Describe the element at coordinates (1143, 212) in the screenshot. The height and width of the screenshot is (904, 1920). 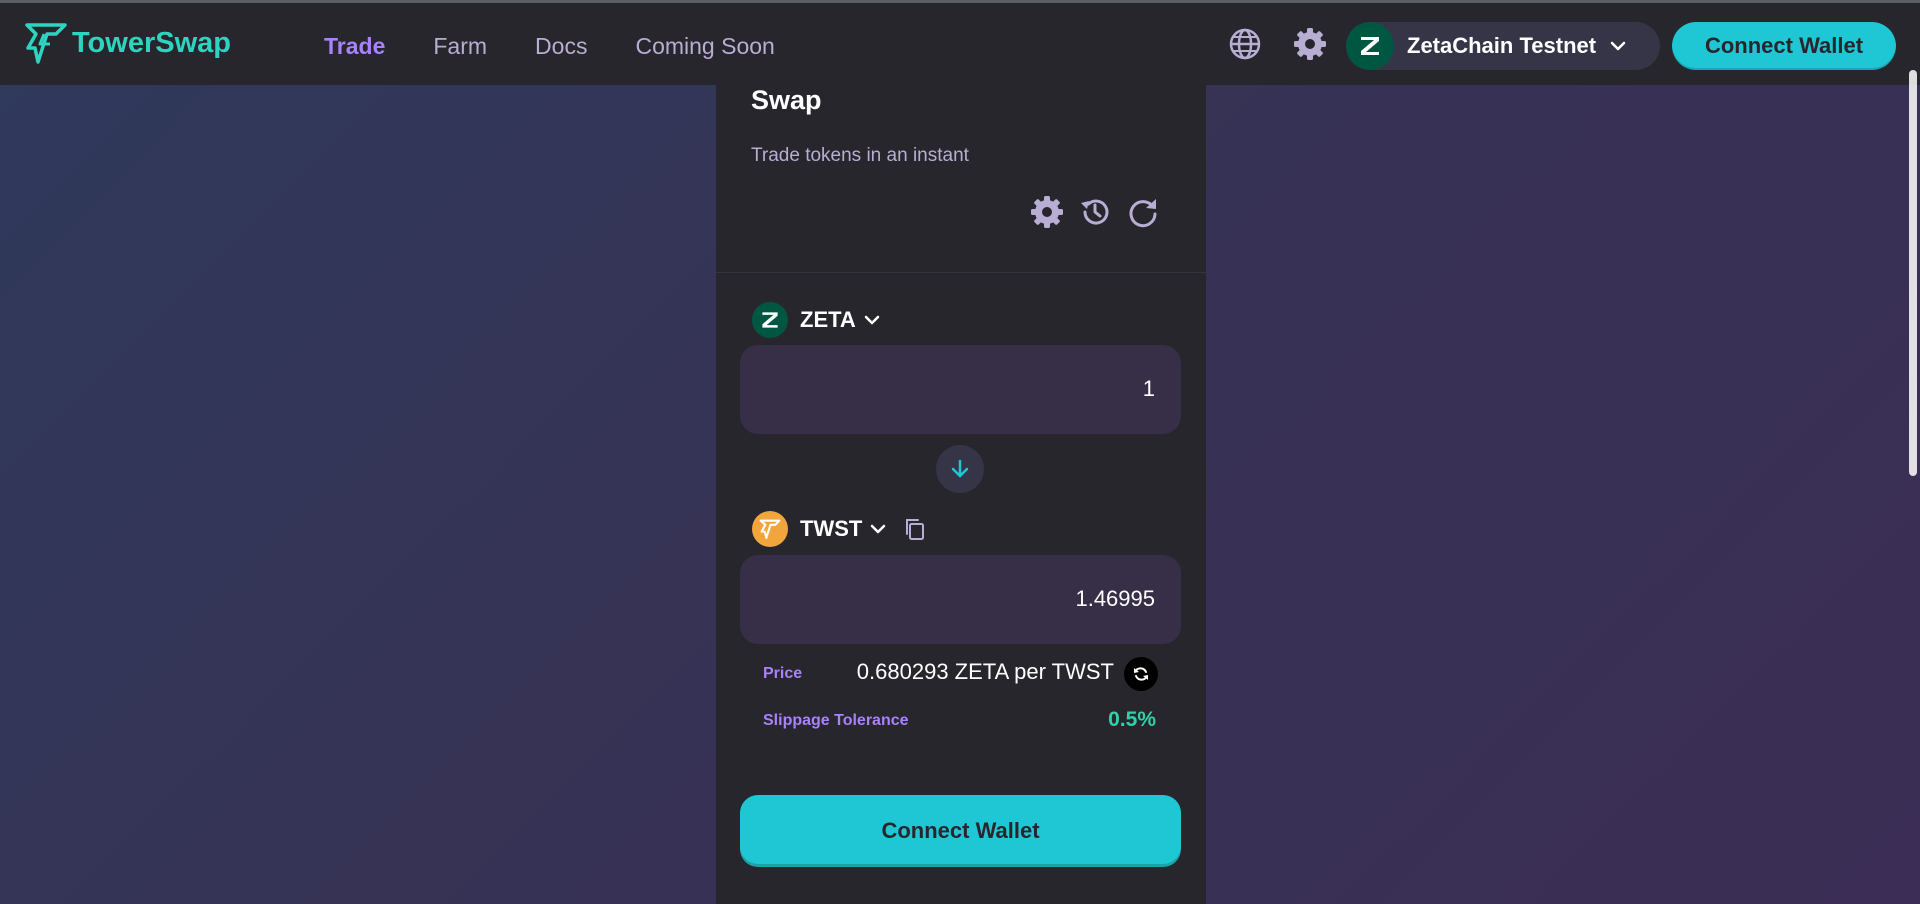
I see `refresh-icon` at that location.